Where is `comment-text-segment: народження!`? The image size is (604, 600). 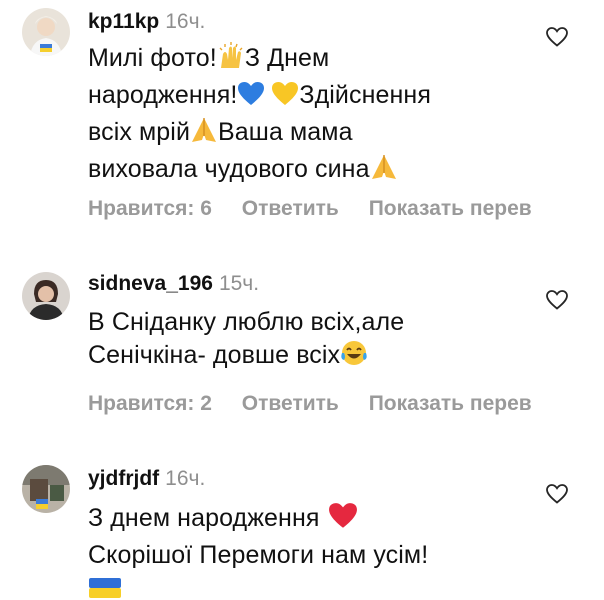
comment-text-segment: народження! is located at coordinates (163, 95).